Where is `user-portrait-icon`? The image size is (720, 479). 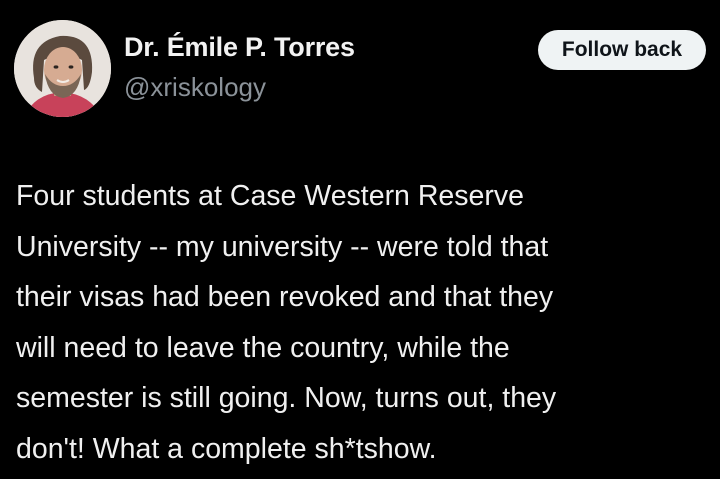 user-portrait-icon is located at coordinates (62, 68).